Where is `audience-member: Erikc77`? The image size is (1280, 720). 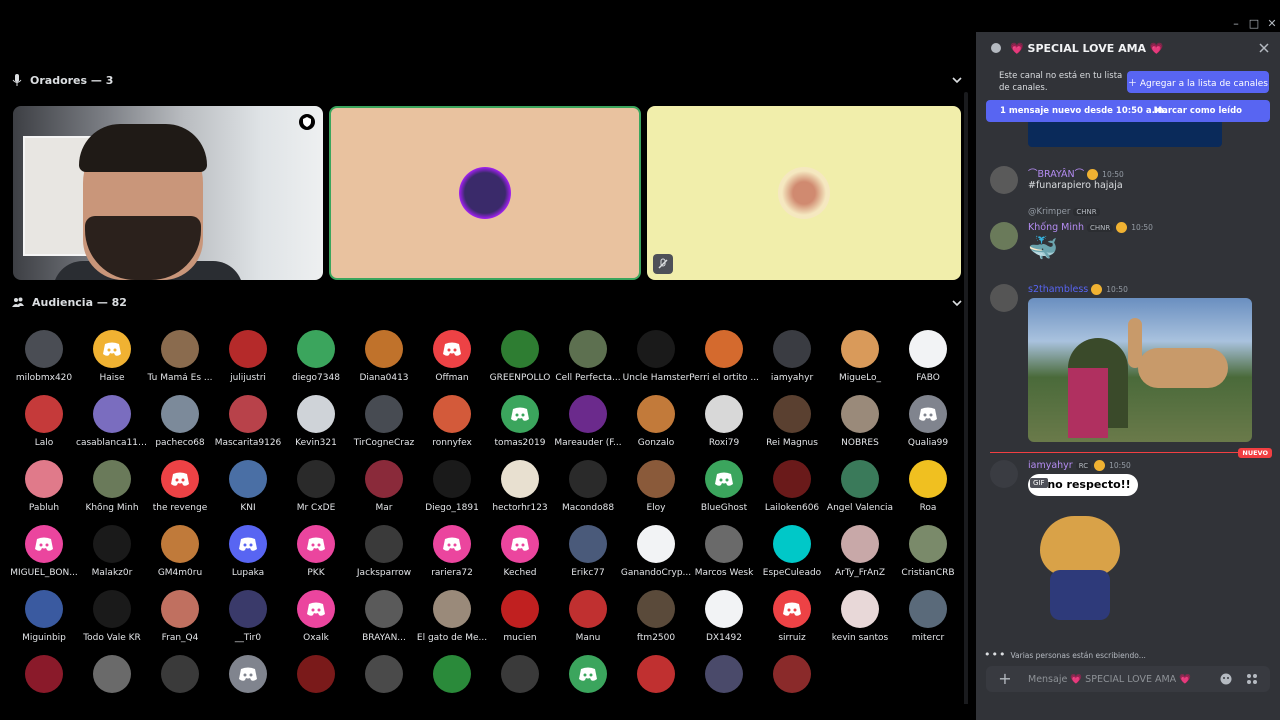
audience-member: Erikc77 is located at coordinates (588, 555).